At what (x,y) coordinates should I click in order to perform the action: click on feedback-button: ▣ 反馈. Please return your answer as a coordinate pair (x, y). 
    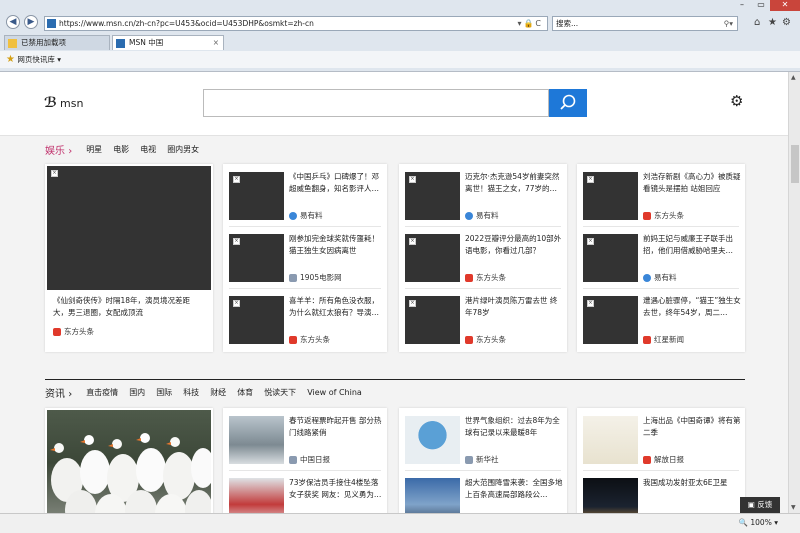
    Looking at the image, I should click on (760, 505).